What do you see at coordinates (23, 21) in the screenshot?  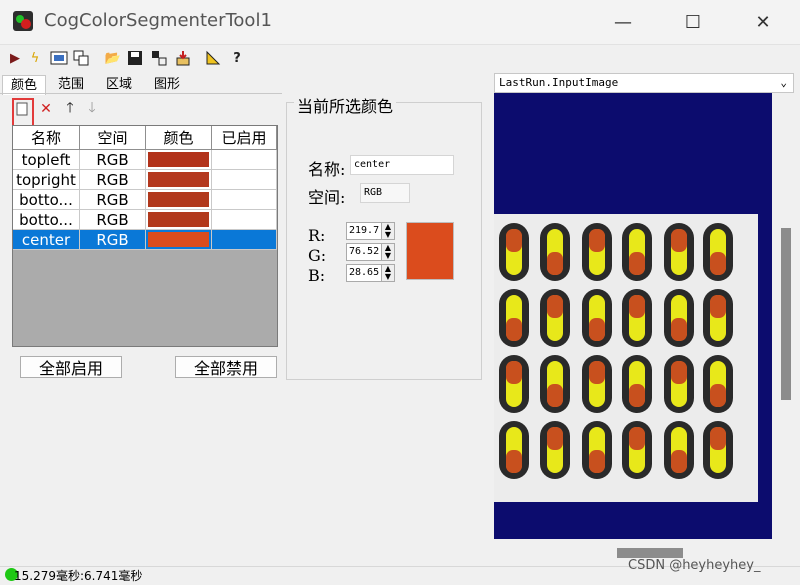 I see `app-icon` at bounding box center [23, 21].